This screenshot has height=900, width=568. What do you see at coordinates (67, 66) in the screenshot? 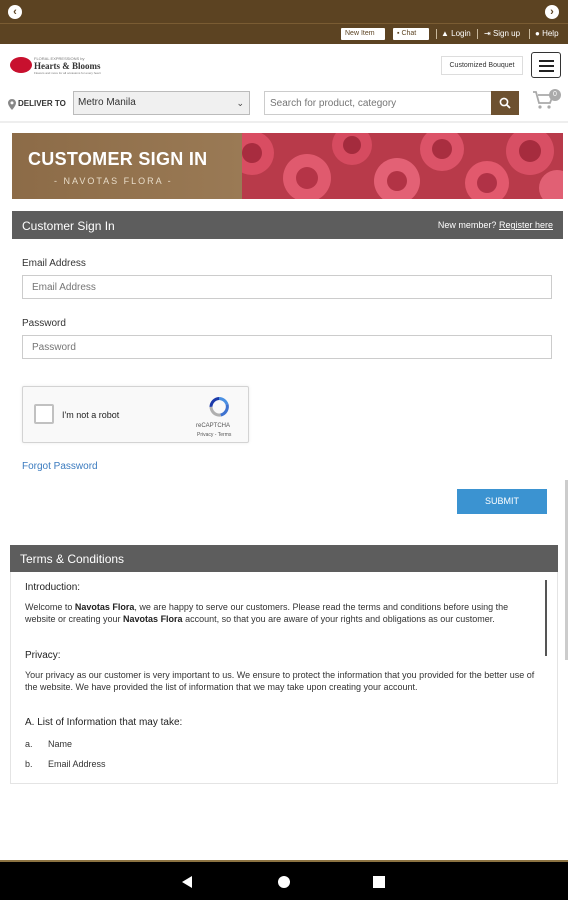
I see `logo-name: Hearts & Blooms` at bounding box center [67, 66].